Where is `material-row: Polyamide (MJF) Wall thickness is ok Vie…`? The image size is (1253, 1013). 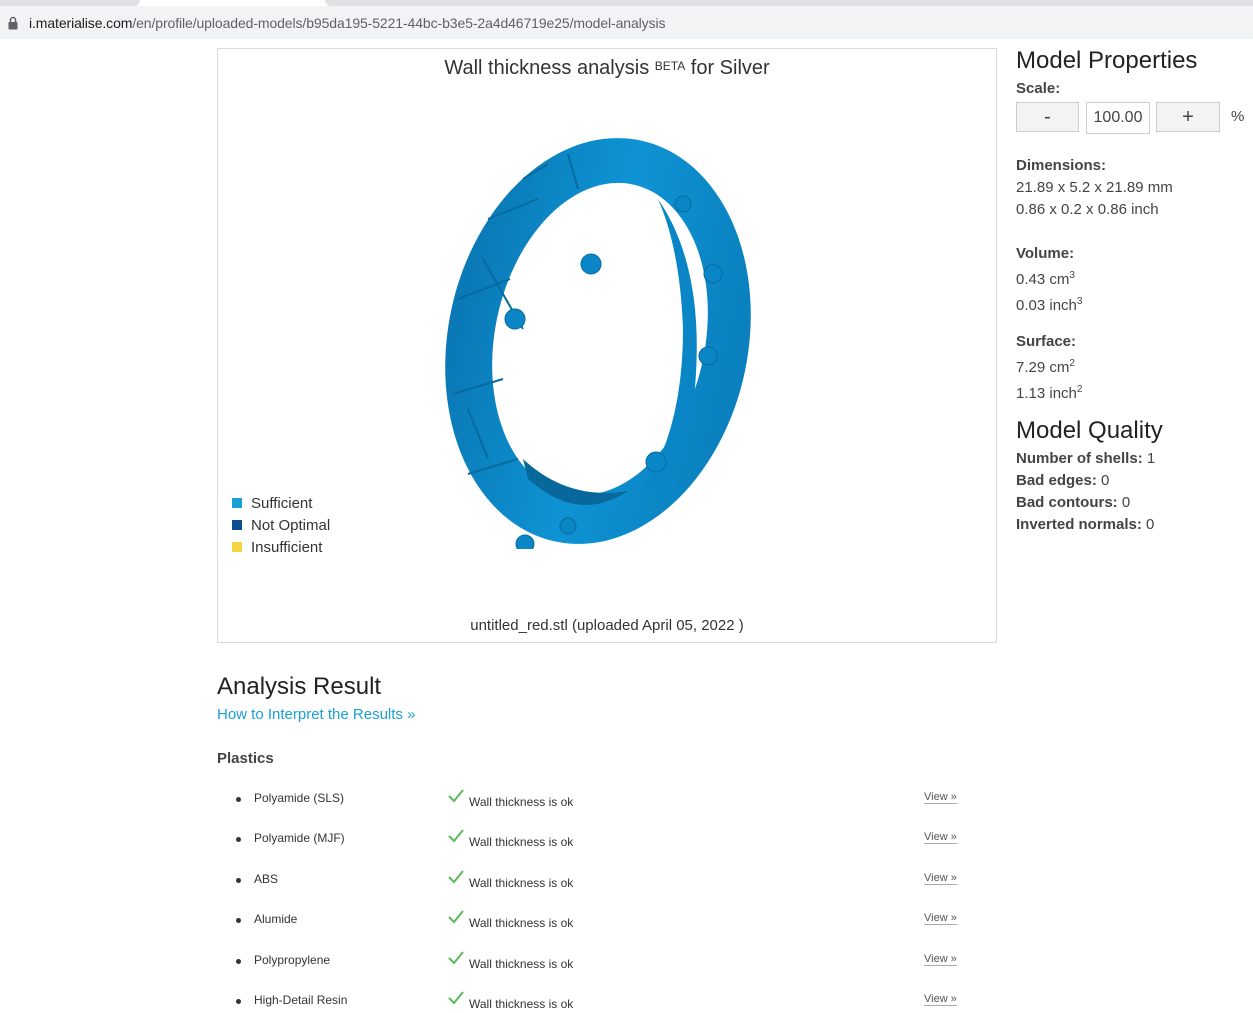 material-row: Polyamide (MJF) Wall thickness is ok Vie… is located at coordinates (597, 840).